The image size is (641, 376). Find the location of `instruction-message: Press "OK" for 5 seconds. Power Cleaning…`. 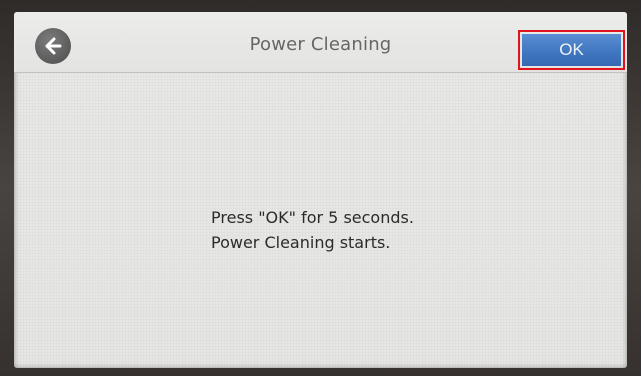

instruction-message: Press "OK" for 5 seconds. Power Cleaning… is located at coordinates (312, 230).